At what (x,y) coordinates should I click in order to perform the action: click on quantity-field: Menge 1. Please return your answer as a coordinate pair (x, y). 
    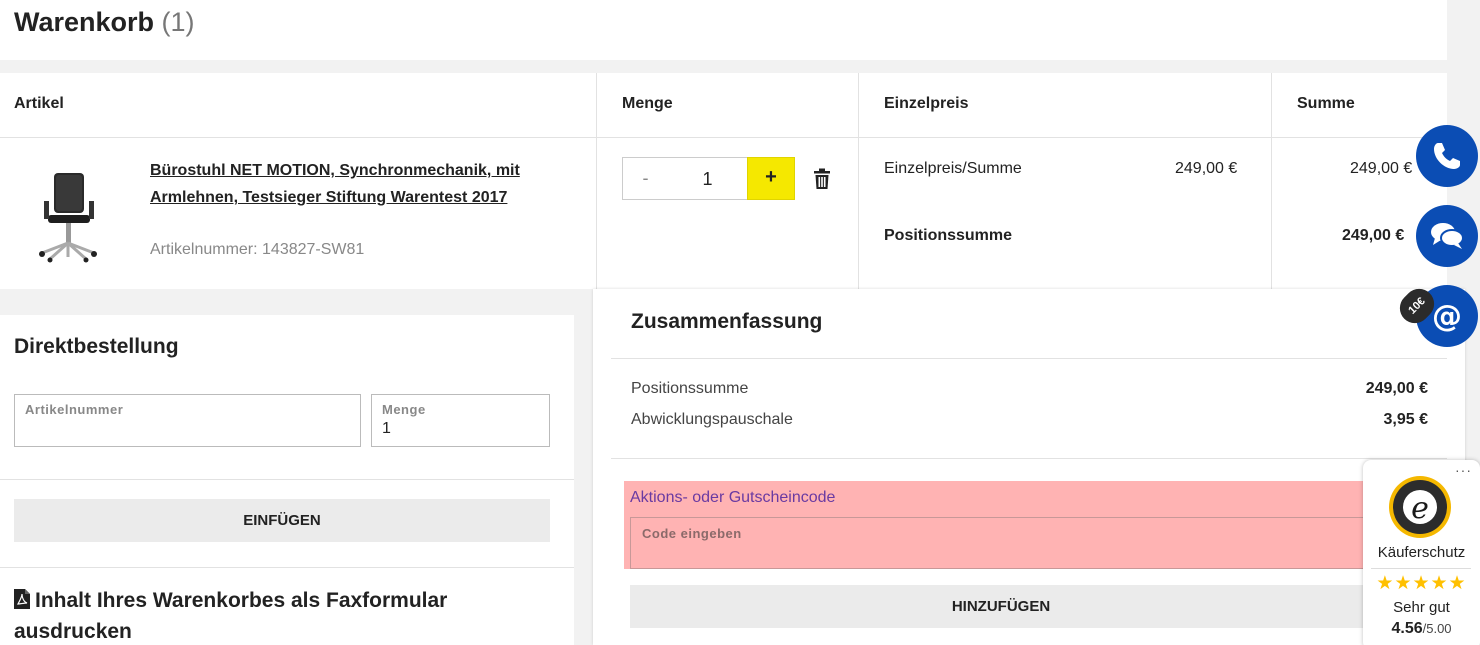
    Looking at the image, I should click on (460, 420).